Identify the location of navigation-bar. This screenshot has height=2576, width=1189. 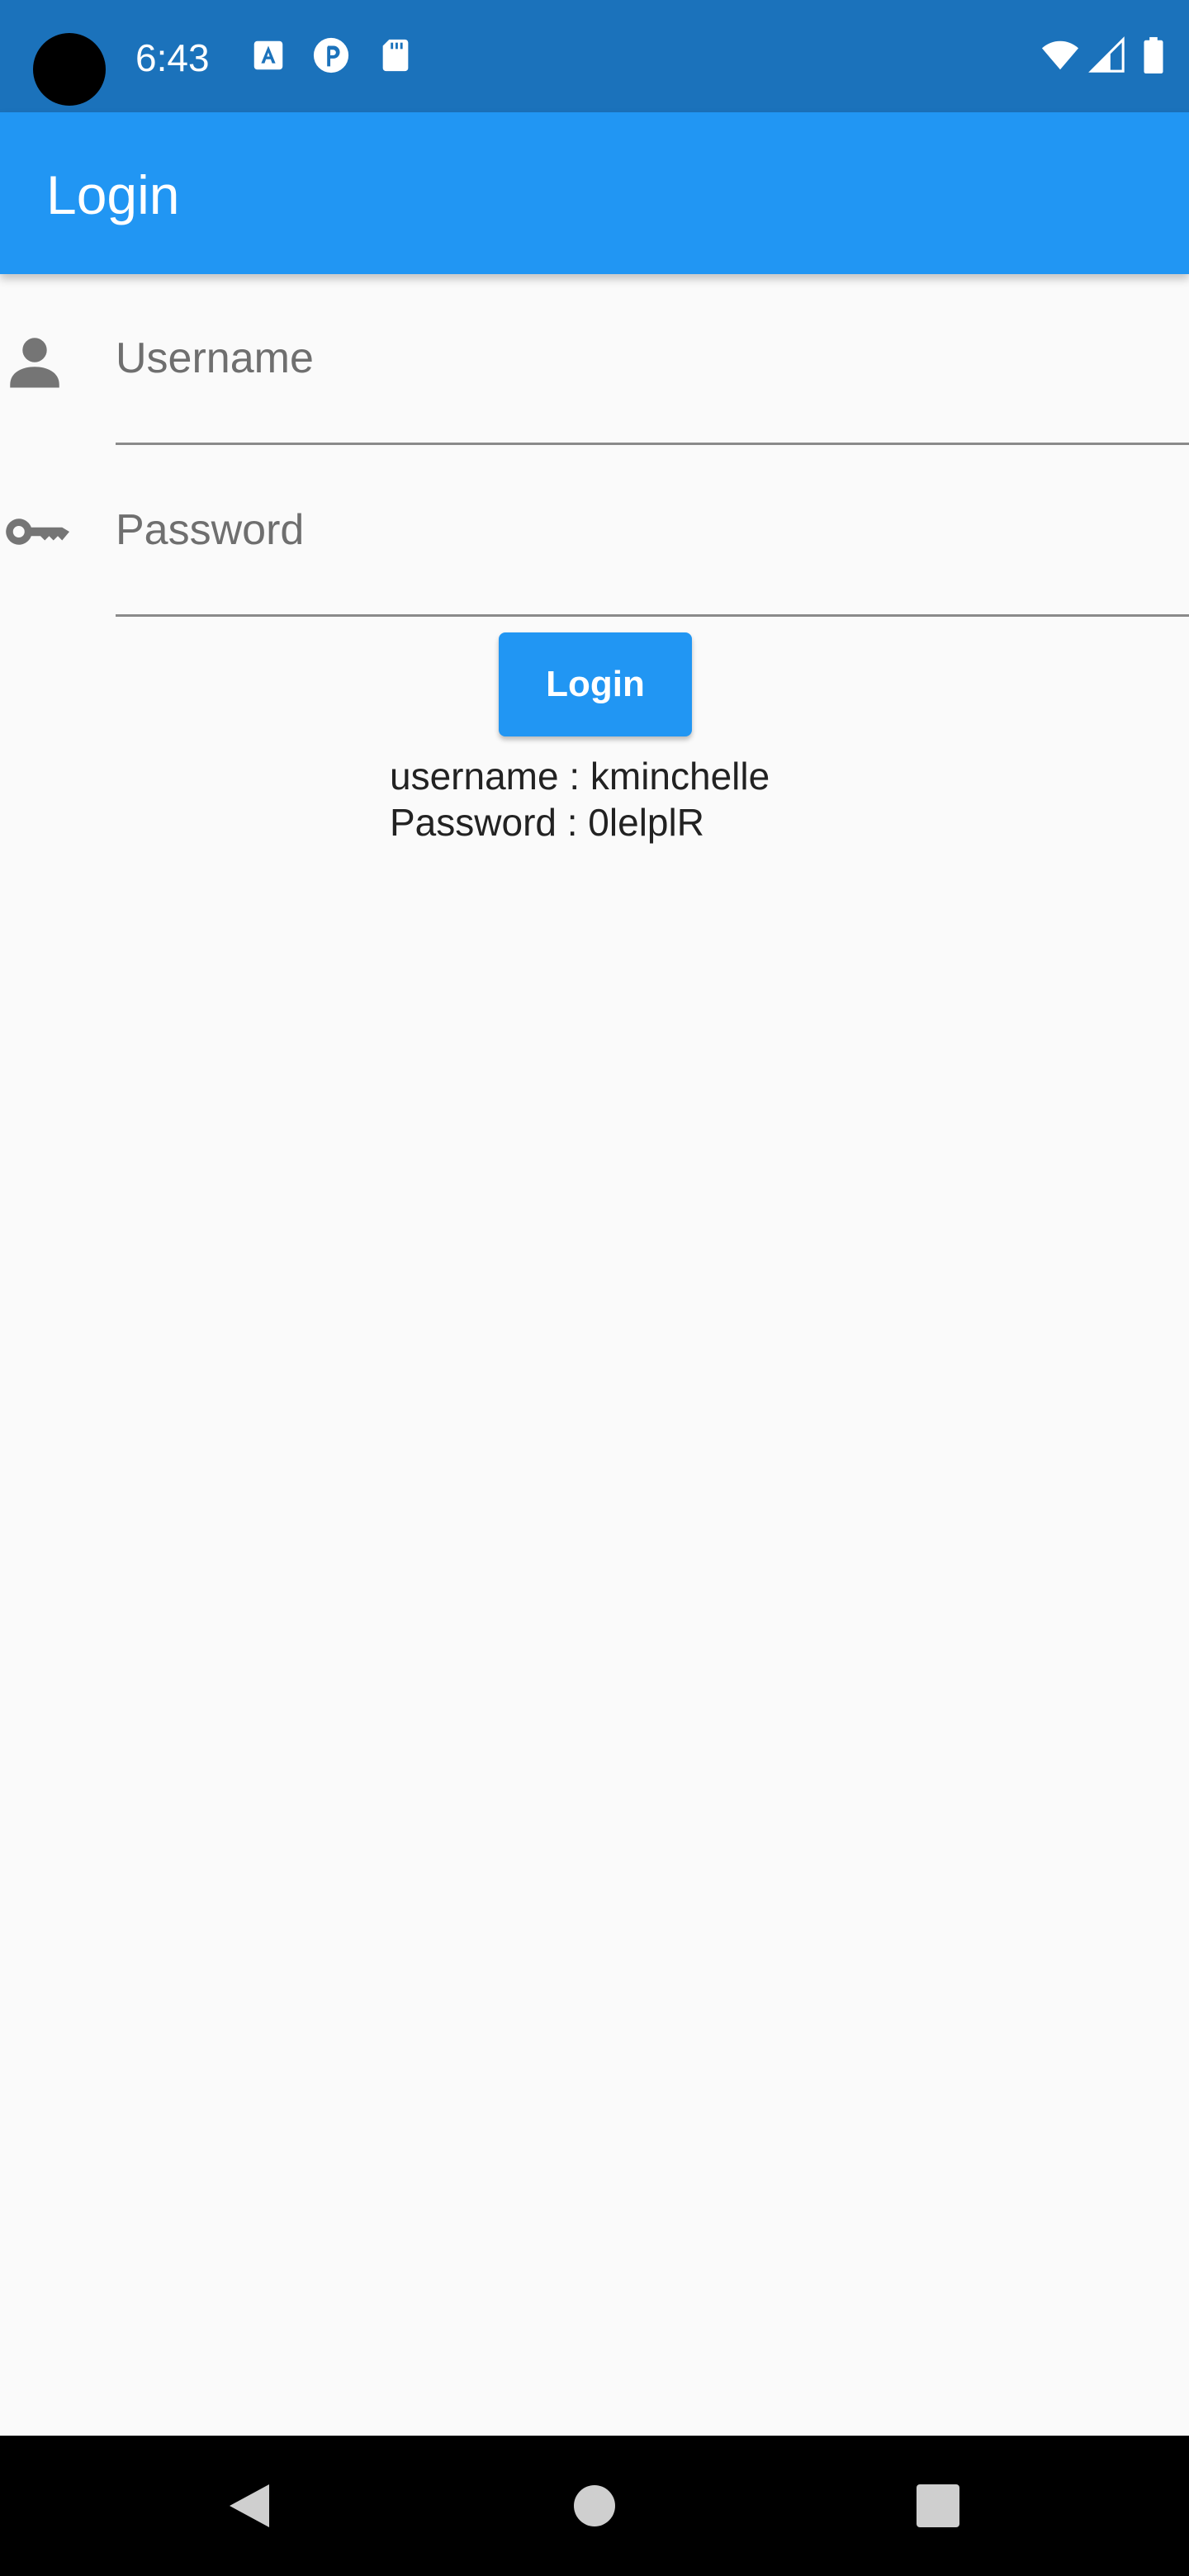
(594, 2506).